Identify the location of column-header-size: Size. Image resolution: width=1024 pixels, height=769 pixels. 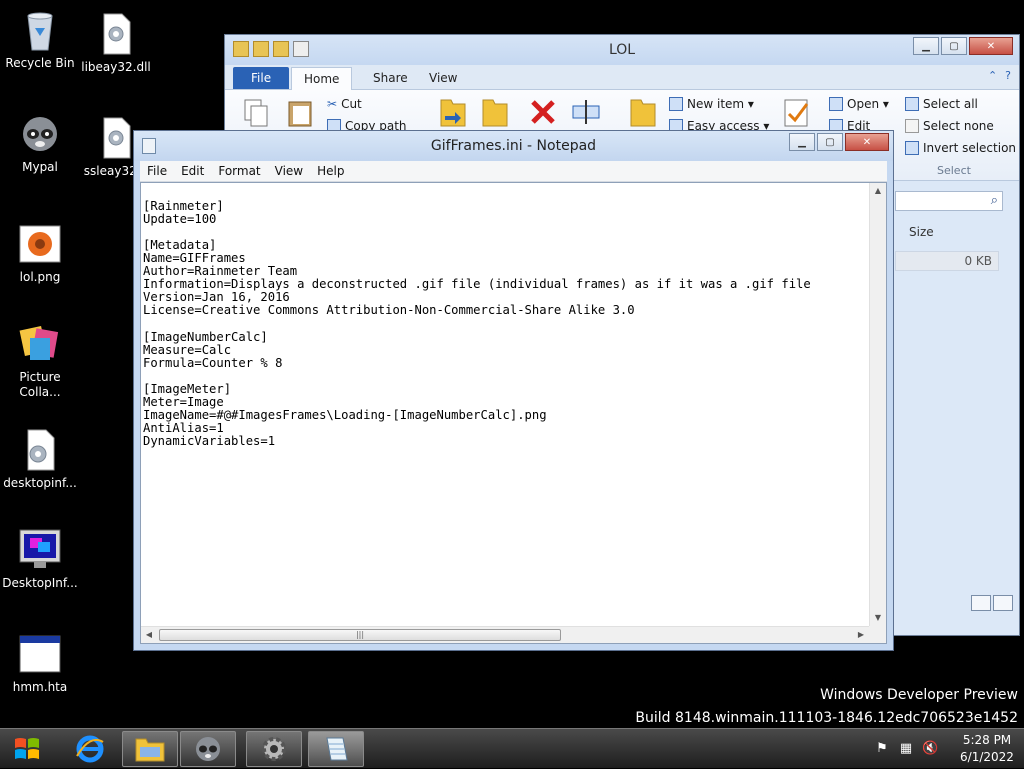
(921, 232).